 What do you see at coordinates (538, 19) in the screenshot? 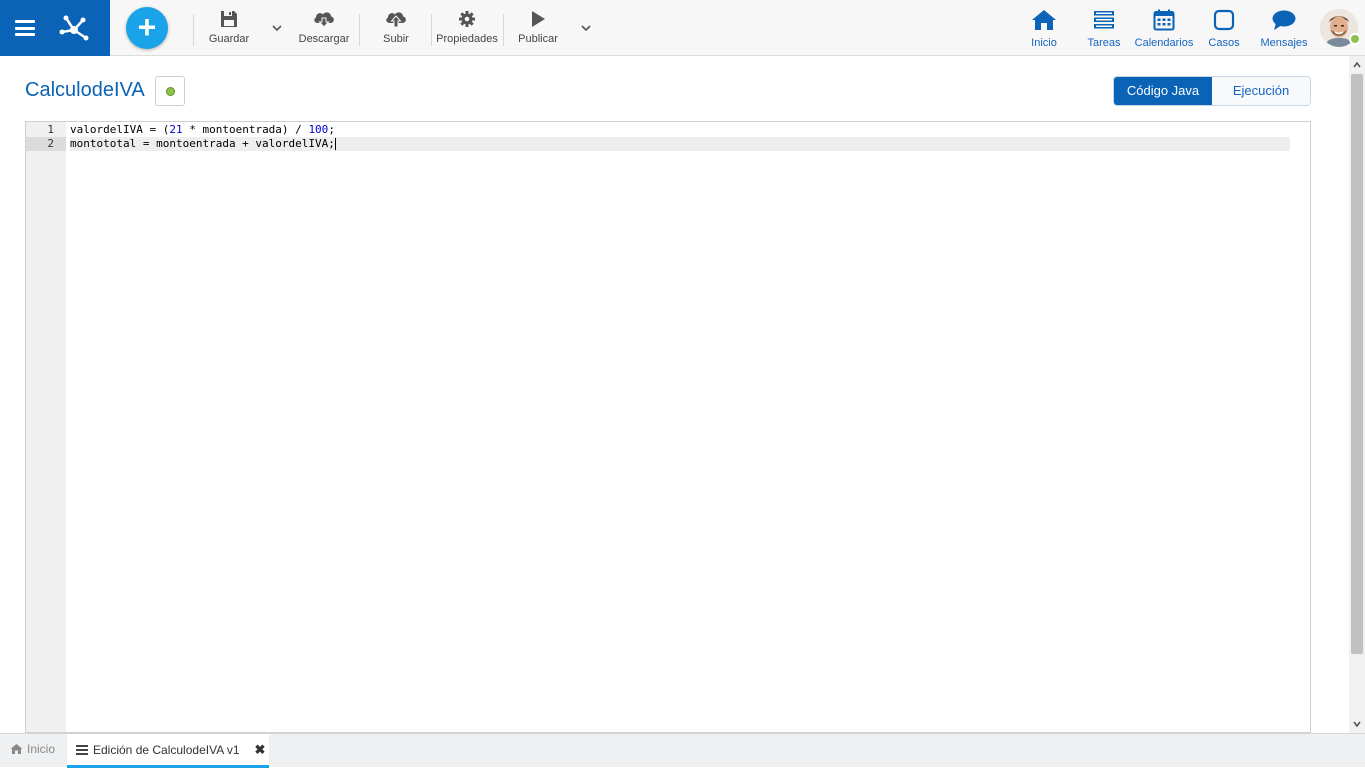
I see `play-icon` at bounding box center [538, 19].